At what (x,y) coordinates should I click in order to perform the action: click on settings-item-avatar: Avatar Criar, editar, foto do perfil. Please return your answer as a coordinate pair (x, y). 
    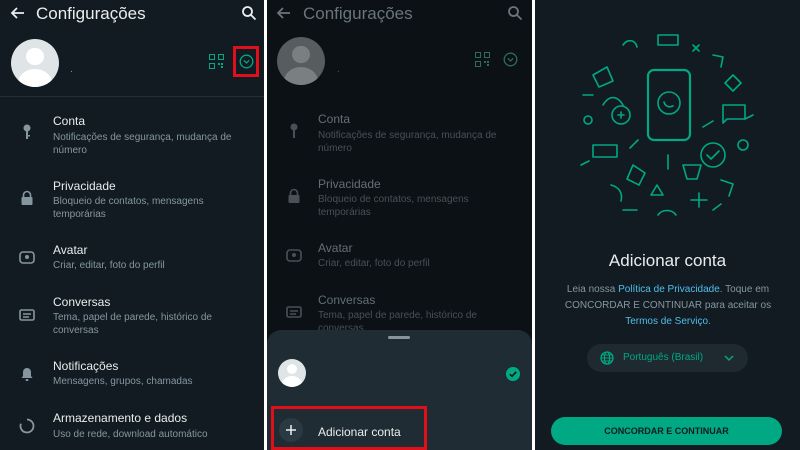
    Looking at the image, I should click on (132, 270).